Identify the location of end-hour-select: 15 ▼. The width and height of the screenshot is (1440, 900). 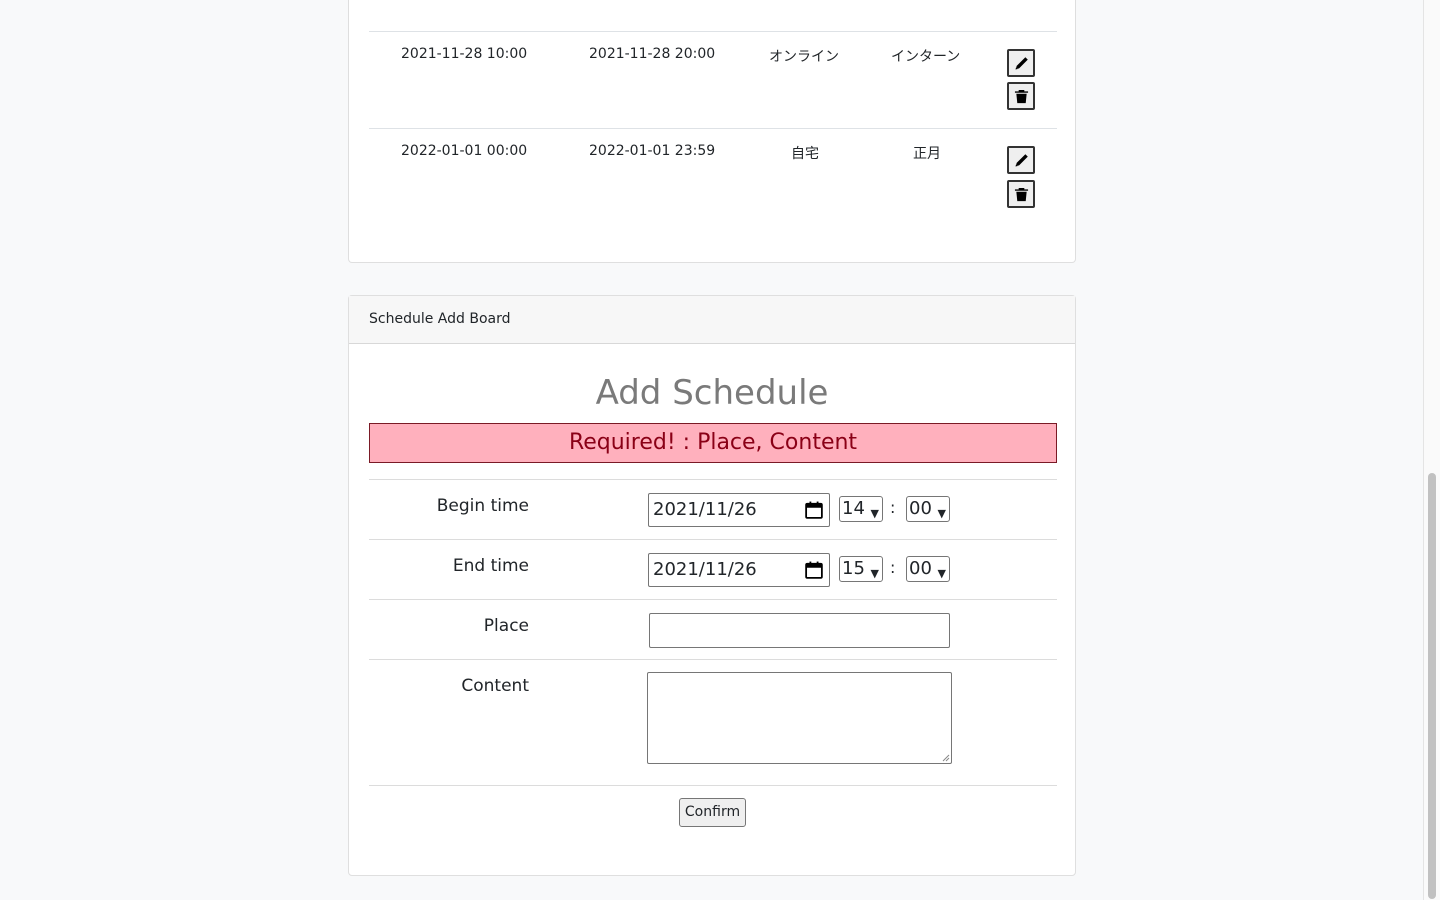
(861, 569).